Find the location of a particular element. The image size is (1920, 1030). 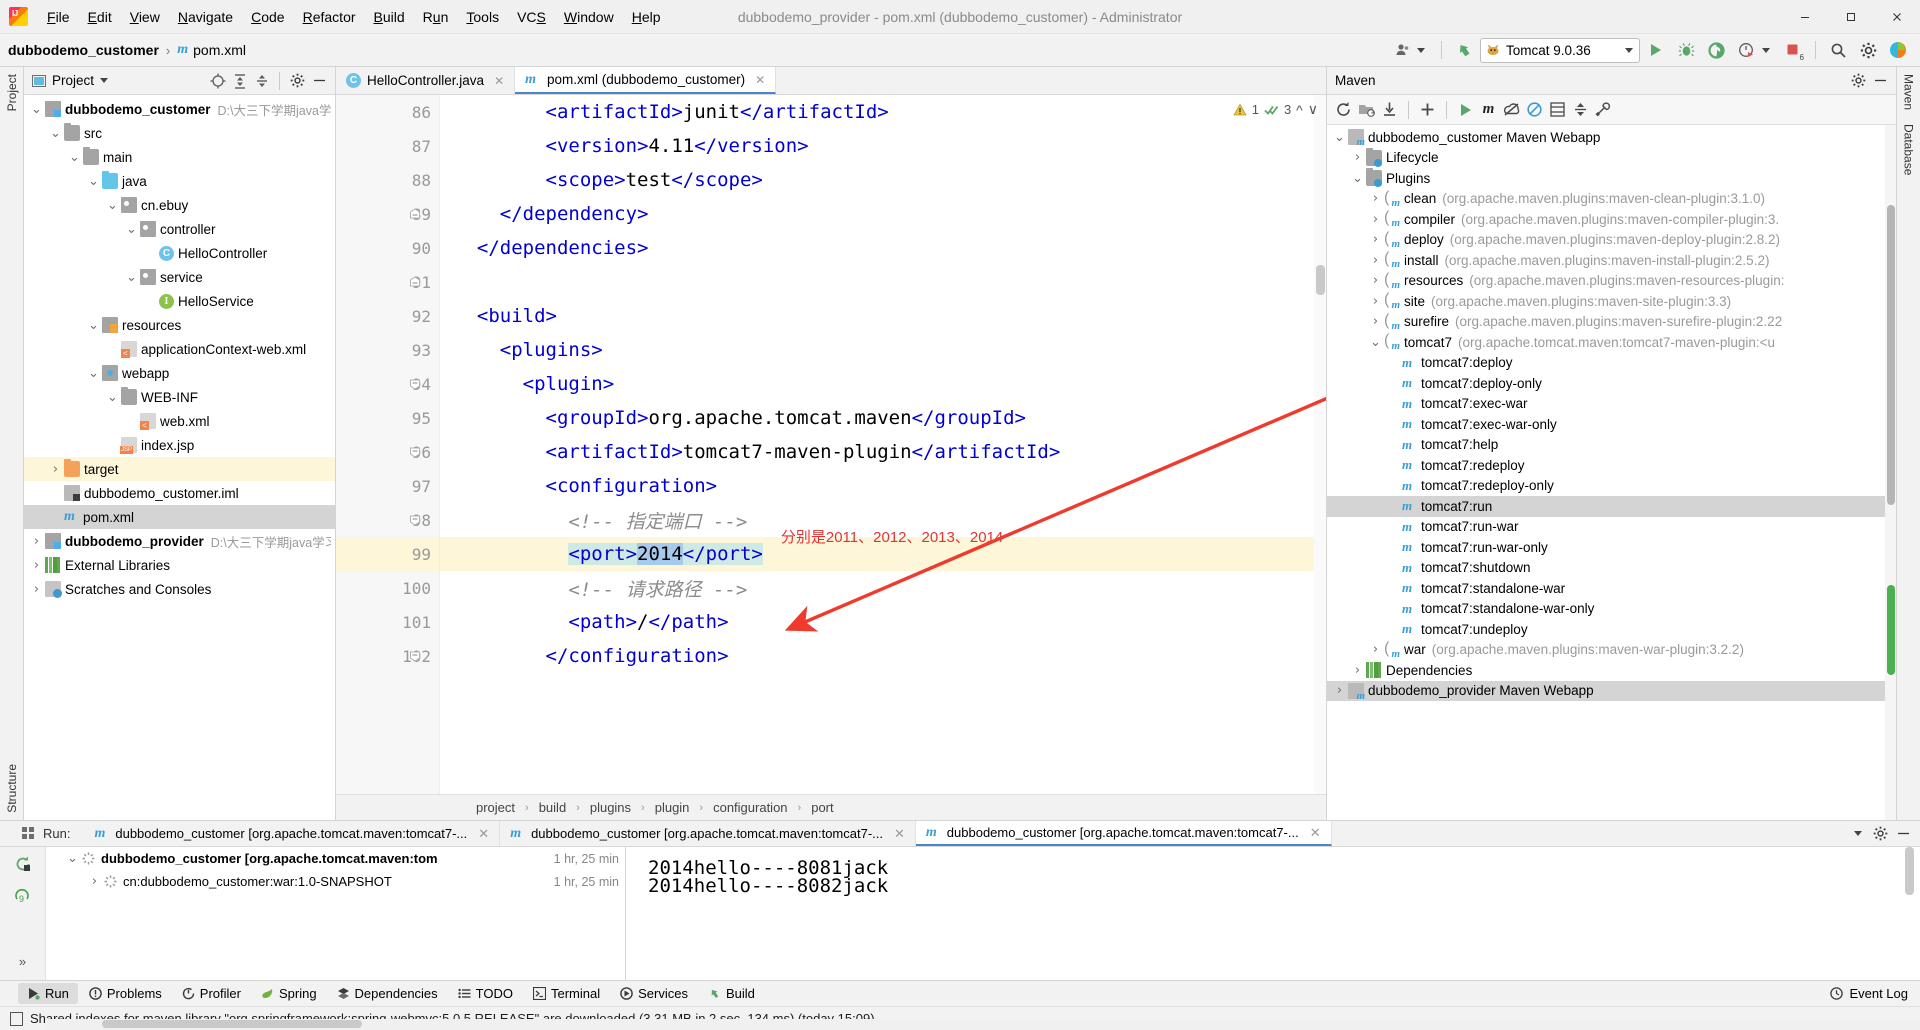

update-project-icon is located at coordinates (1464, 50).